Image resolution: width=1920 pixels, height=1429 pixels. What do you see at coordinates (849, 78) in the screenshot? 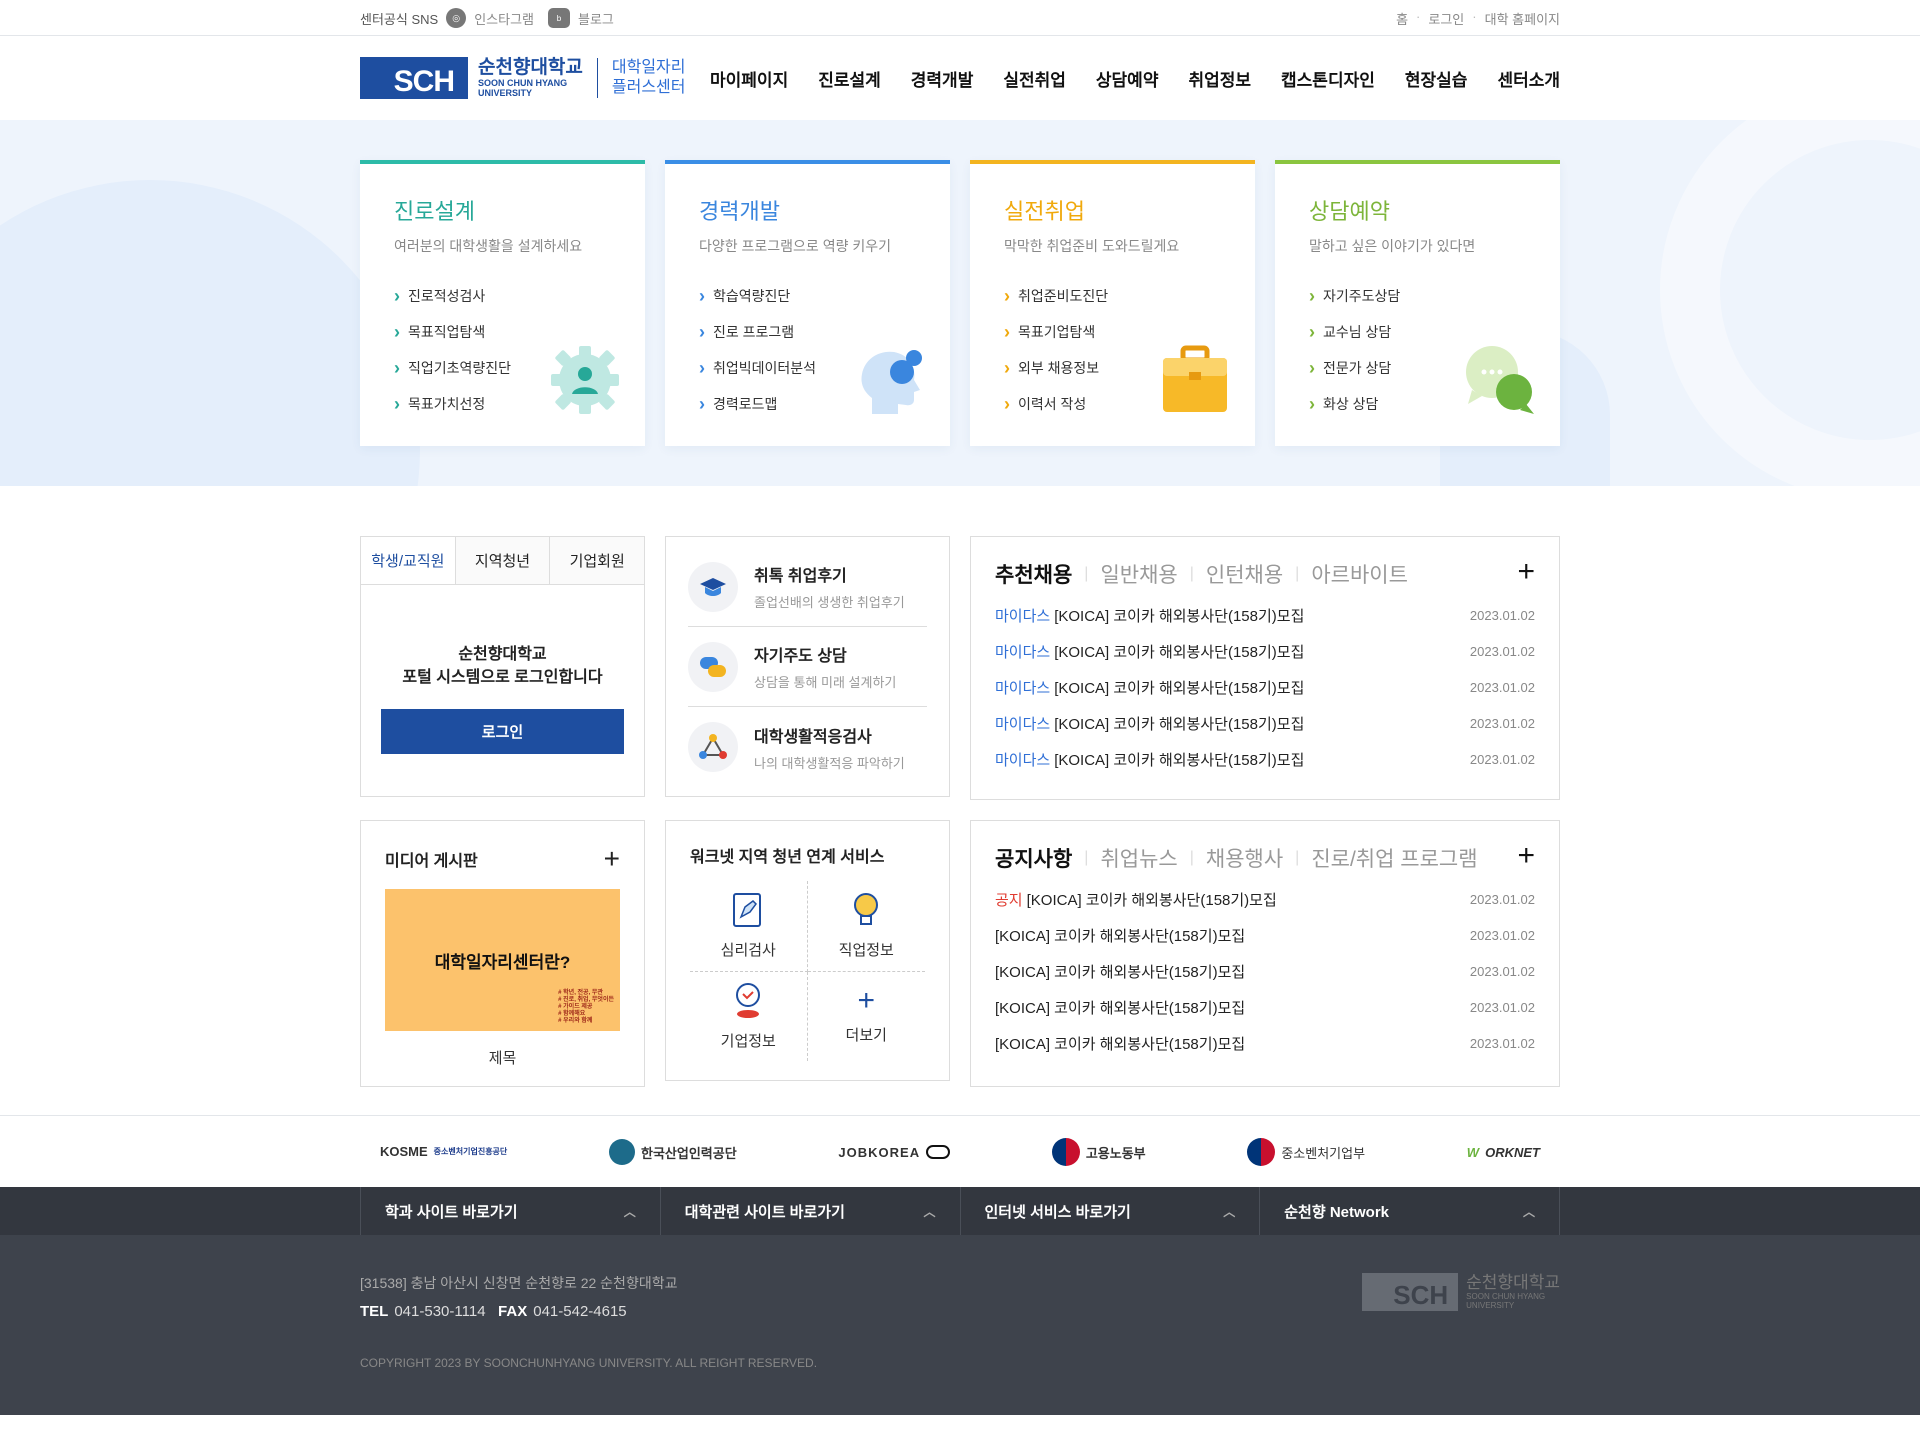
I see `nav-career-design: 진로설계` at bounding box center [849, 78].